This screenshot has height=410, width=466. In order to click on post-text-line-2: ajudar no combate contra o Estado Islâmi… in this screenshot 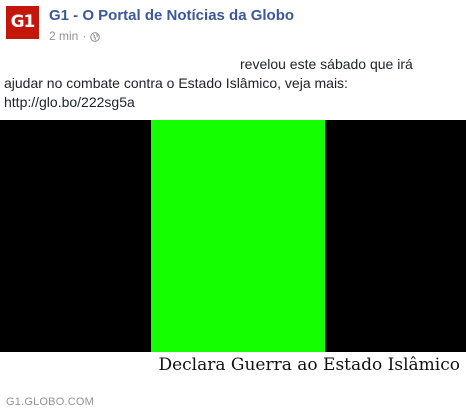, I will do `click(176, 83)`.